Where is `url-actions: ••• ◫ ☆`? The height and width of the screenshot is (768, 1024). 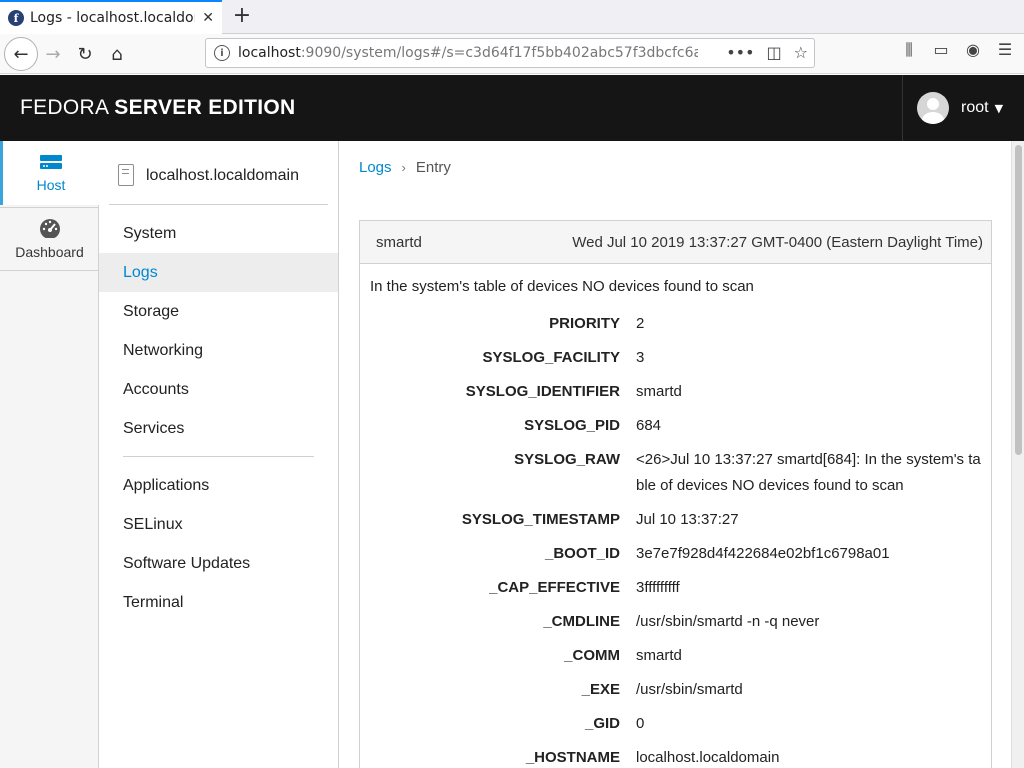
url-actions: ••• ◫ ☆ is located at coordinates (767, 52).